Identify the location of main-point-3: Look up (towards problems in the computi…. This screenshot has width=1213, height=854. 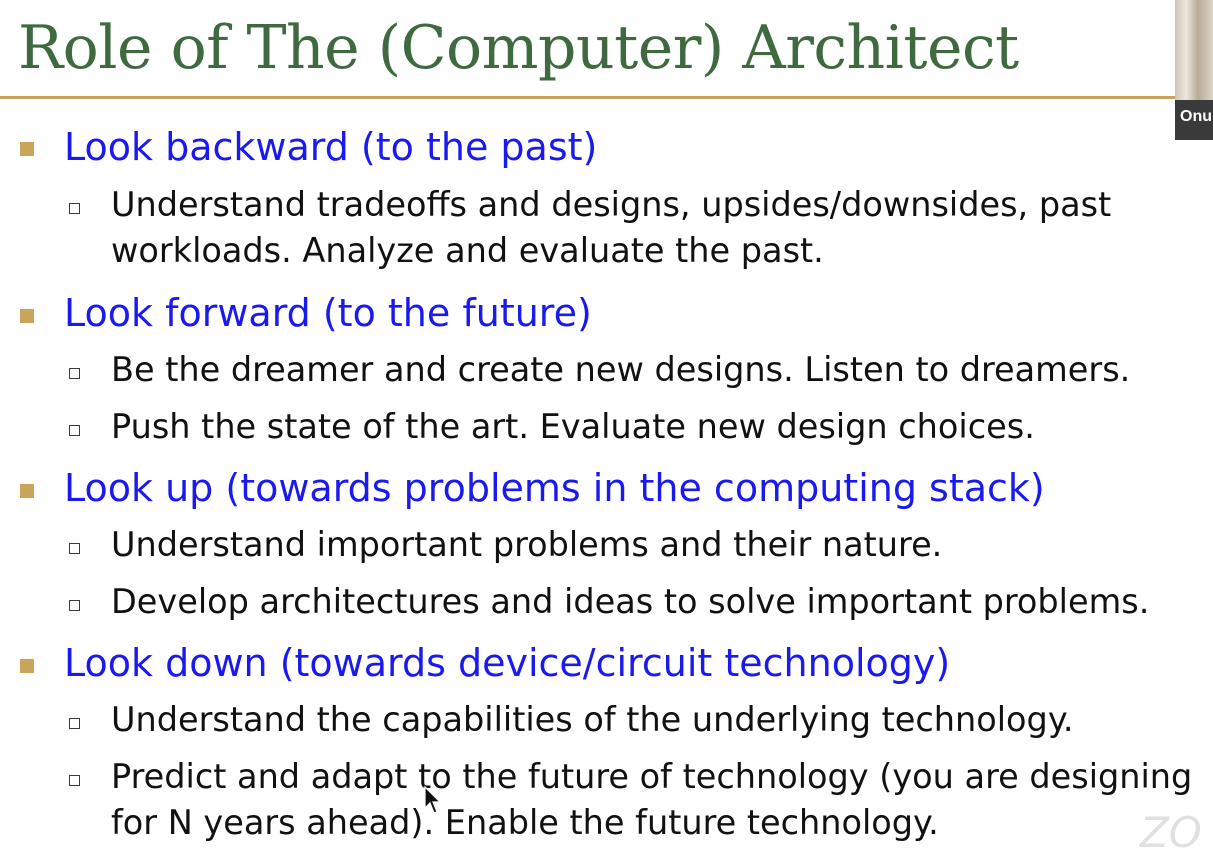
(554, 488).